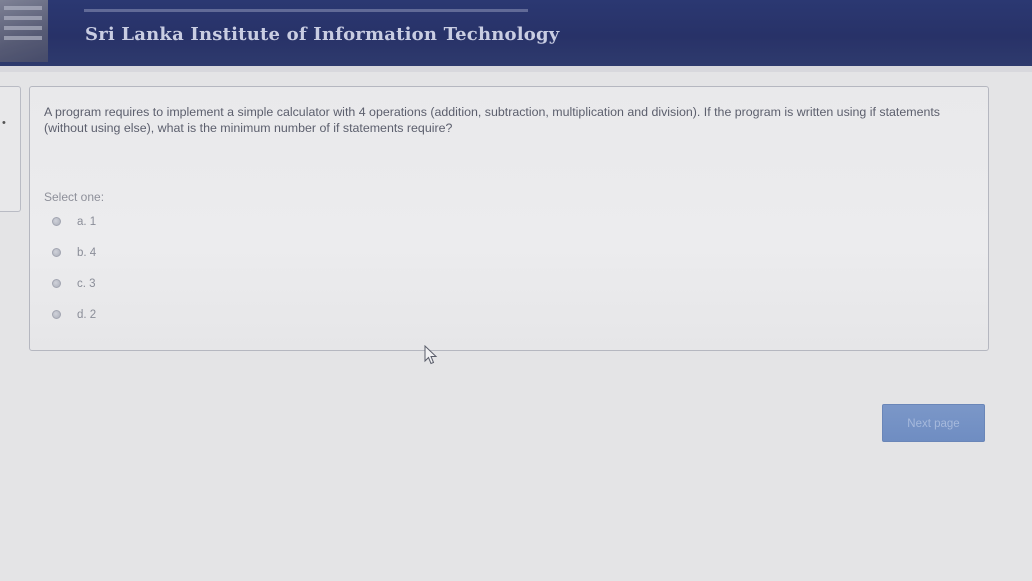  I want to click on option-label: d. 2, so click(87, 314).